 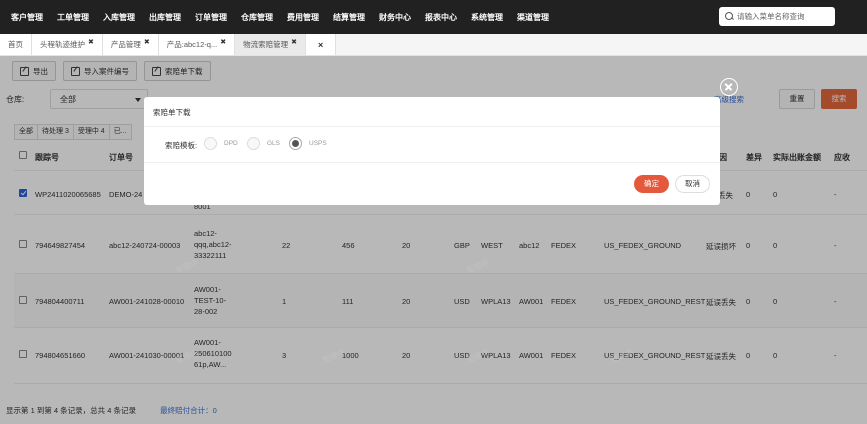 I want to click on tab-trajectory: 头程轨迹维护 ✖, so click(x=67, y=44).